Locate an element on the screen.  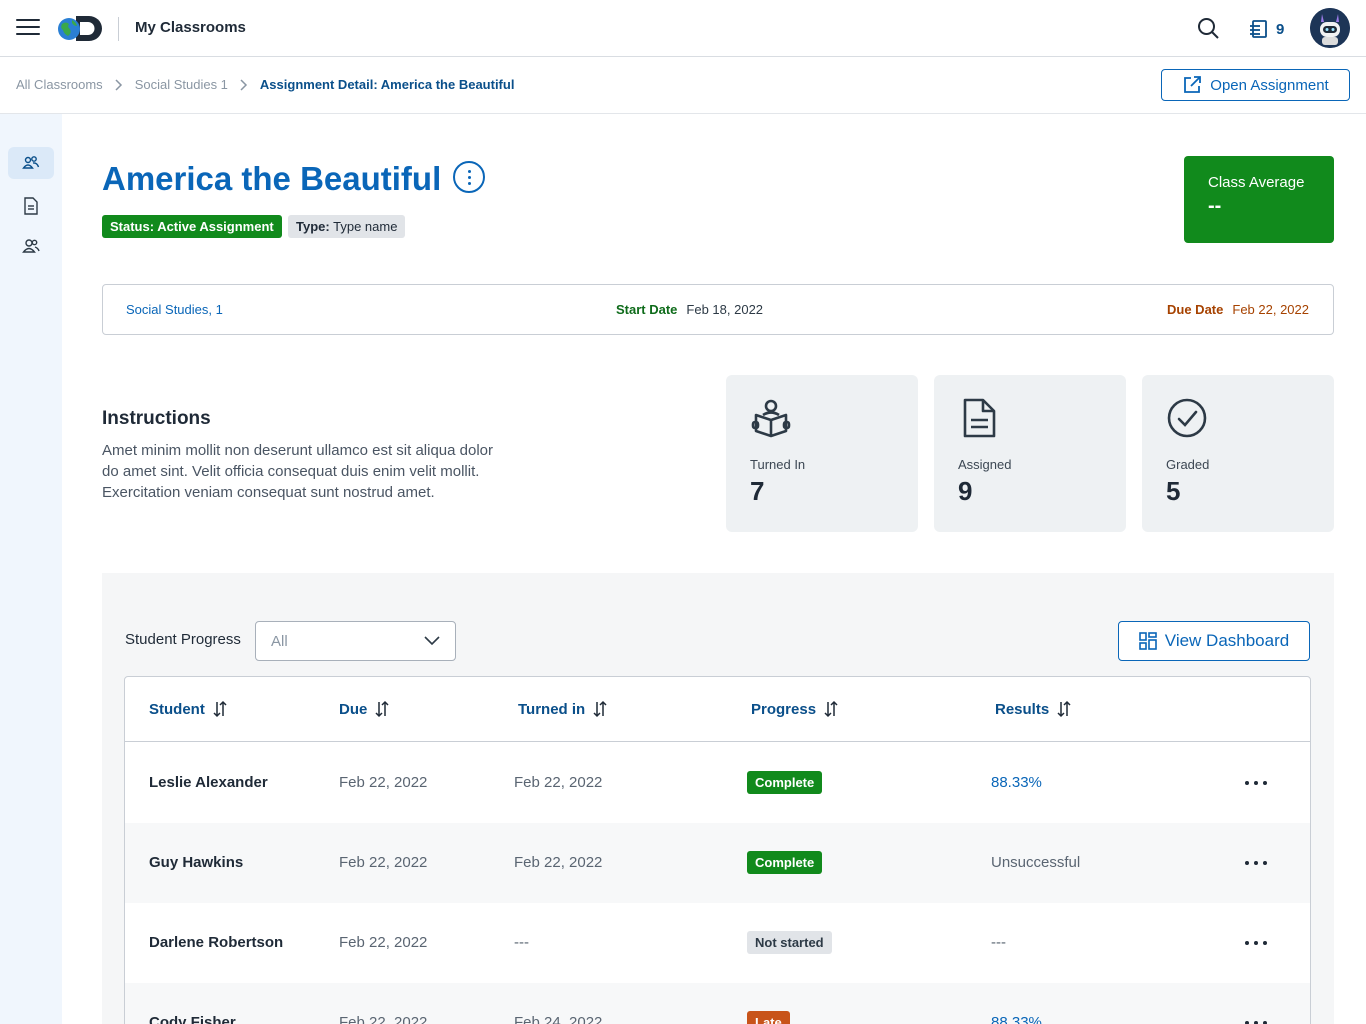
cell-student: Cody Fisher is located at coordinates (192, 1019).